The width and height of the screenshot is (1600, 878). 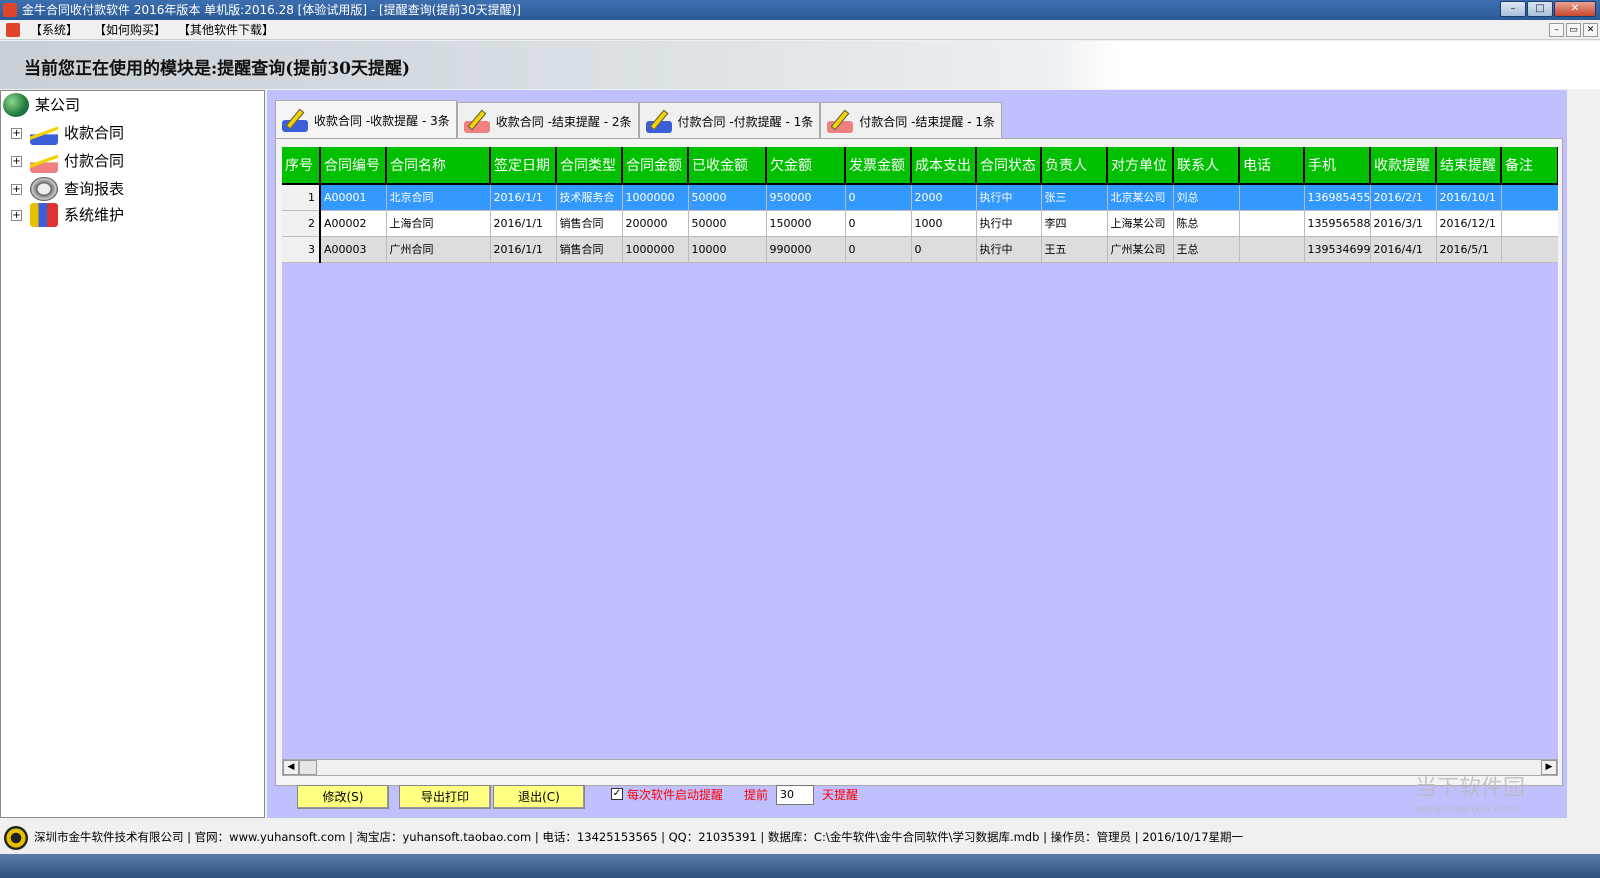 What do you see at coordinates (878, 166) in the screenshot?
I see `column-header: 发票金额` at bounding box center [878, 166].